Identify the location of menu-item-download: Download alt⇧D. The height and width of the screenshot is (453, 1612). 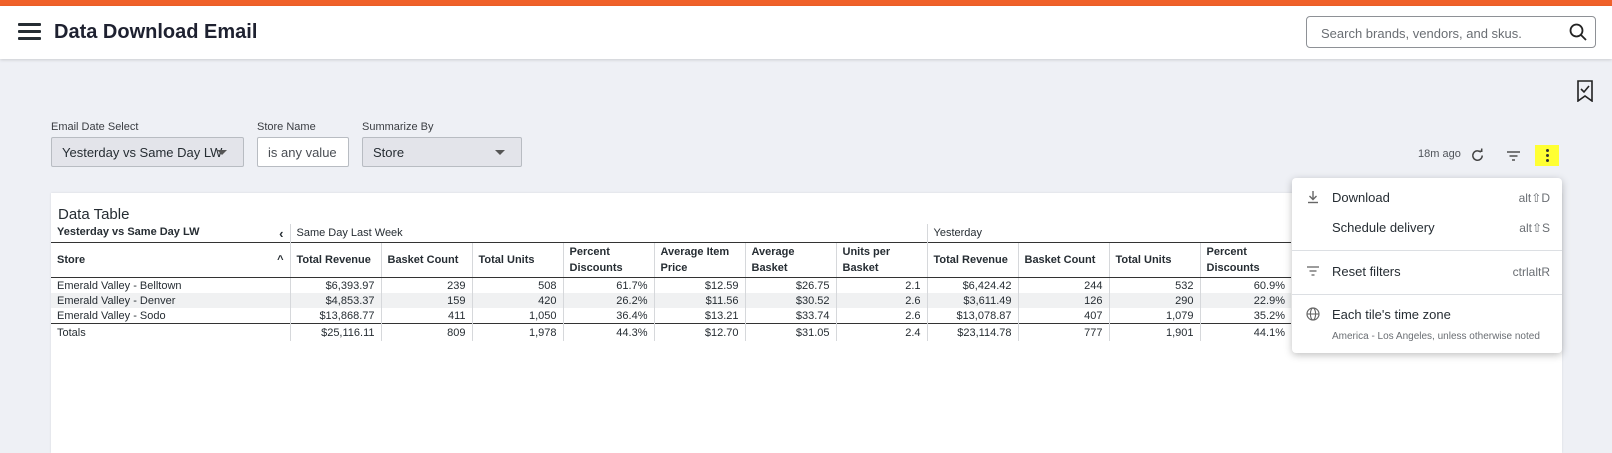
(1427, 197).